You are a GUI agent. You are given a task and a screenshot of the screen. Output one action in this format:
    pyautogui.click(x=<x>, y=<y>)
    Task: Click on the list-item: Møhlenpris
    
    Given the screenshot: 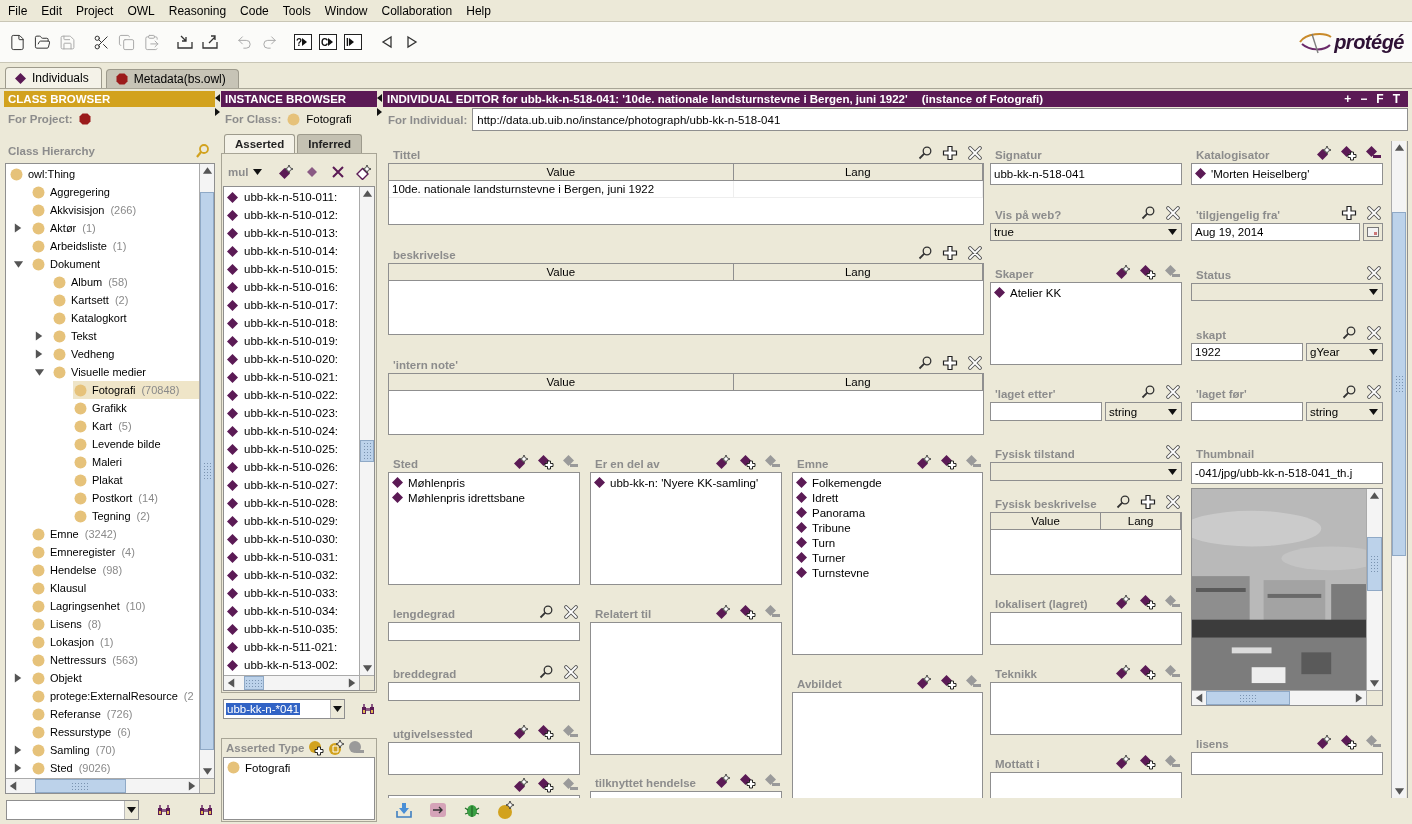 What is the action you would take?
    pyautogui.click(x=484, y=482)
    